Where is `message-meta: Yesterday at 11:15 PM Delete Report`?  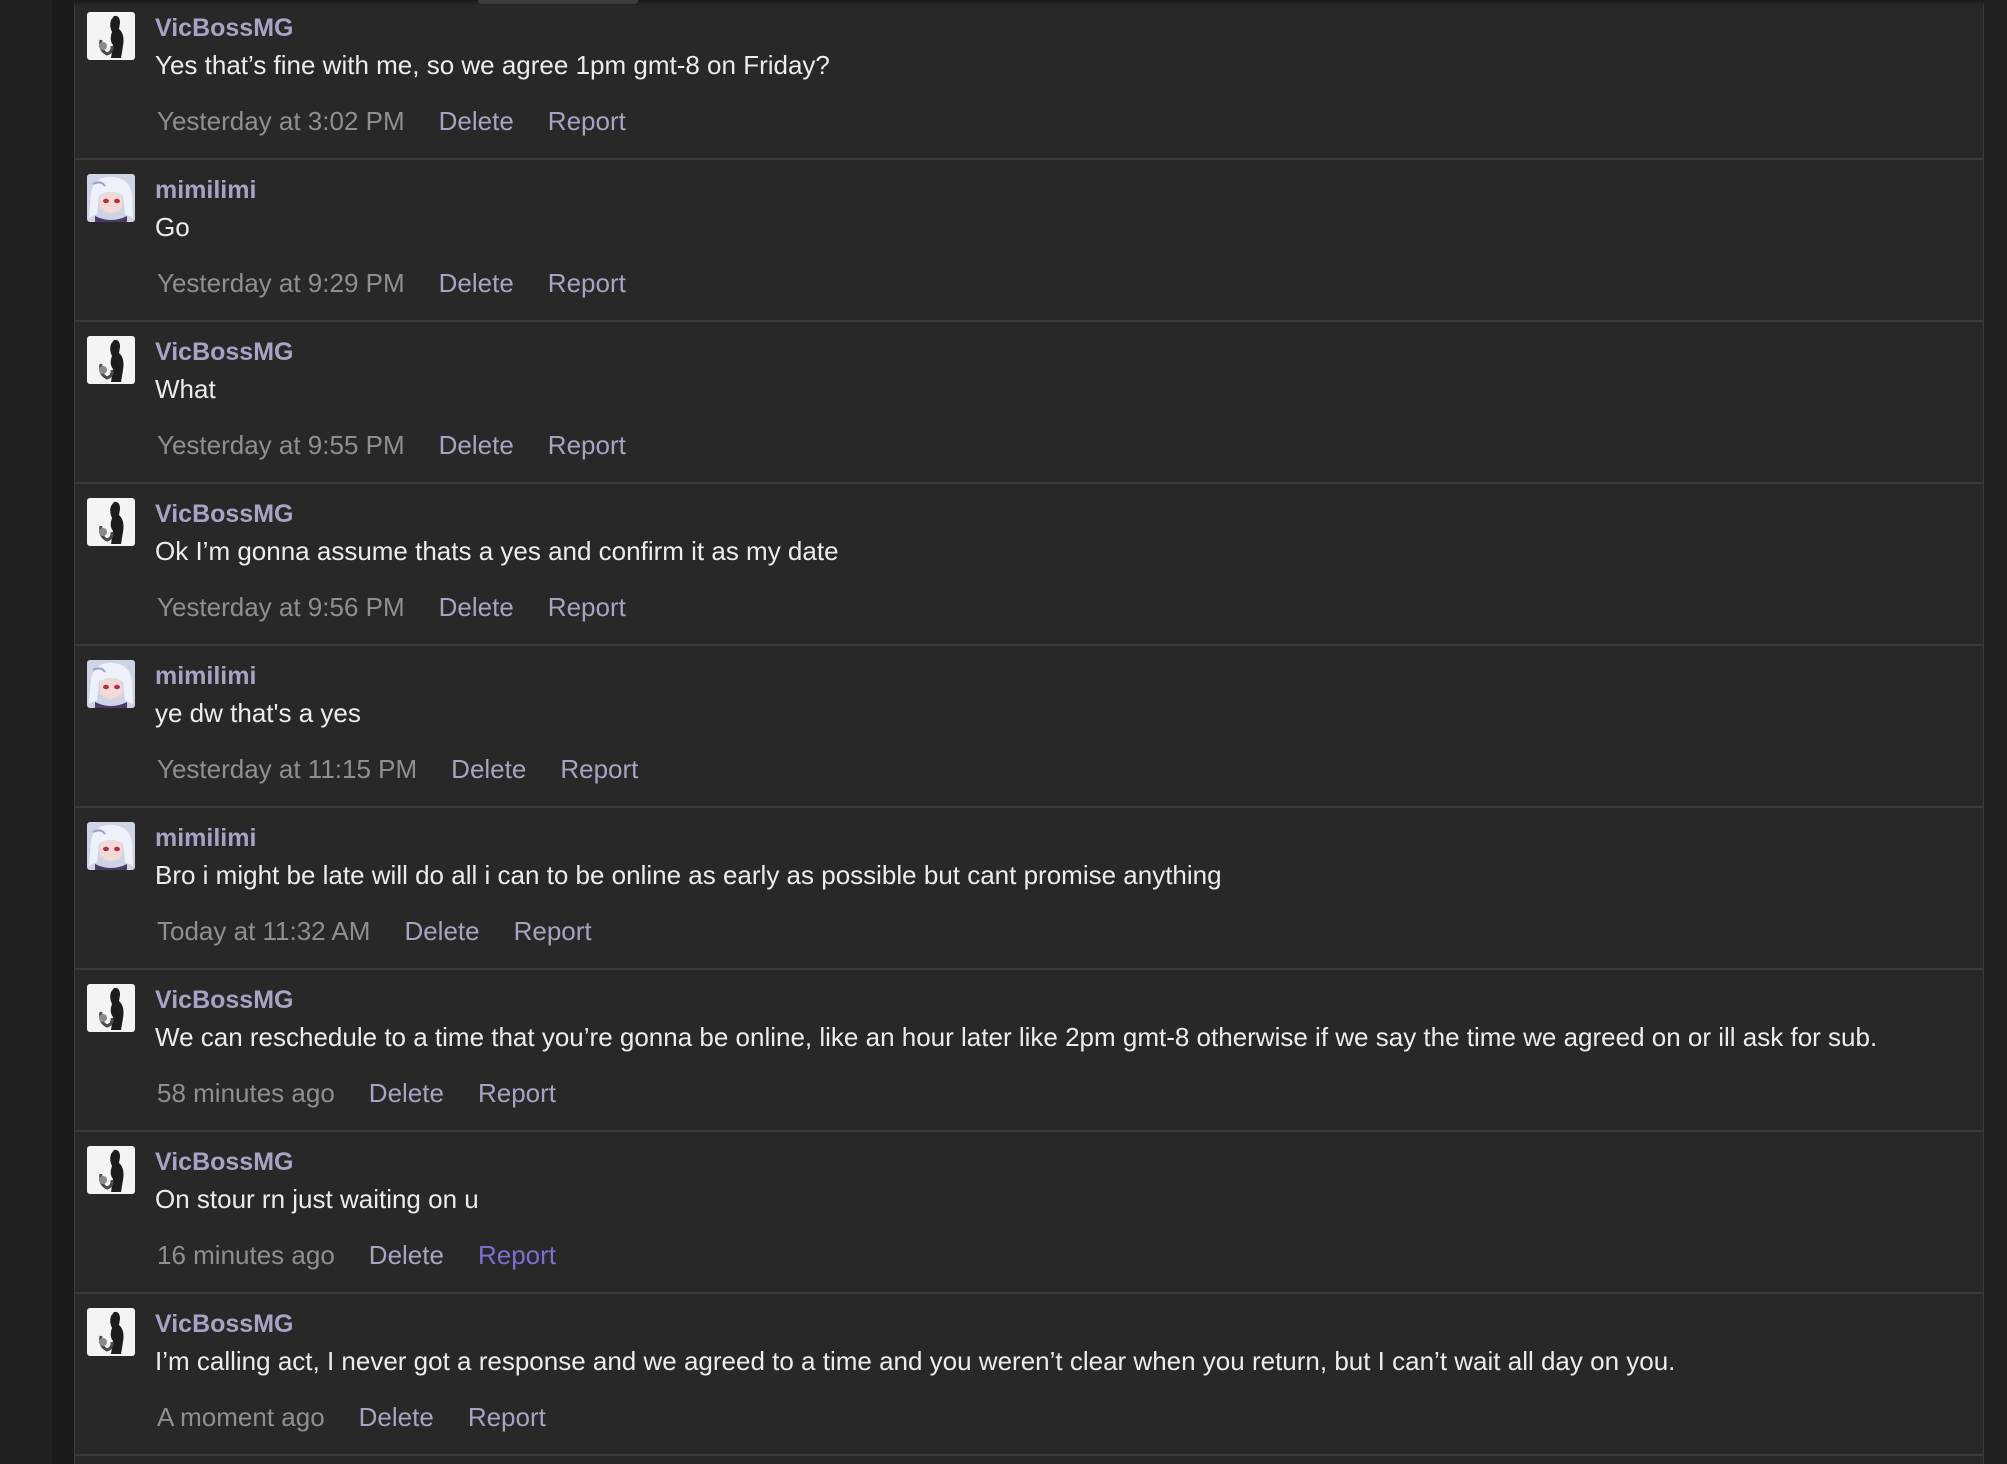 message-meta: Yesterday at 11:15 PM Delete Report is located at coordinates (414, 769).